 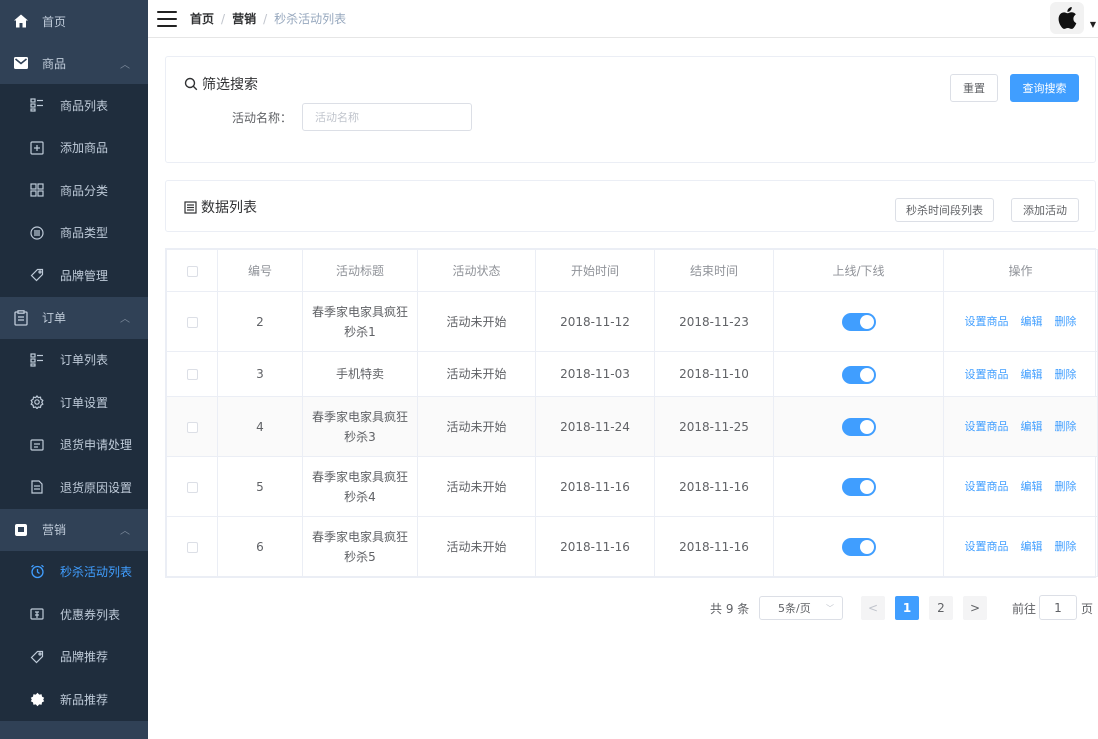 What do you see at coordinates (192, 271) in the screenshot?
I see `select-all-checkbox` at bounding box center [192, 271].